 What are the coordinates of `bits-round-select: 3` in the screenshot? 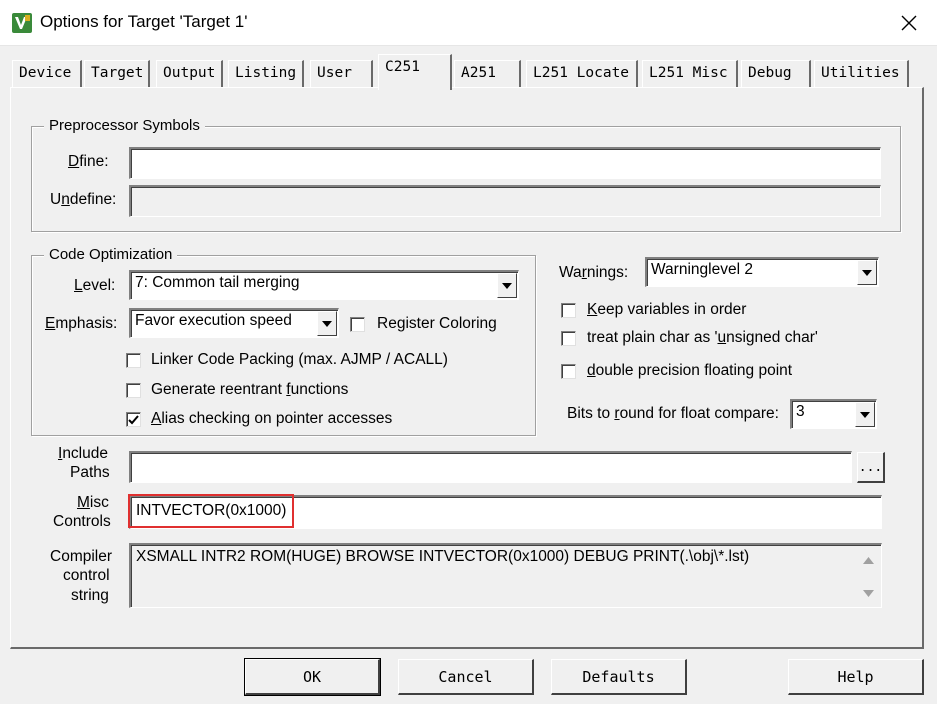 It's located at (833, 414).